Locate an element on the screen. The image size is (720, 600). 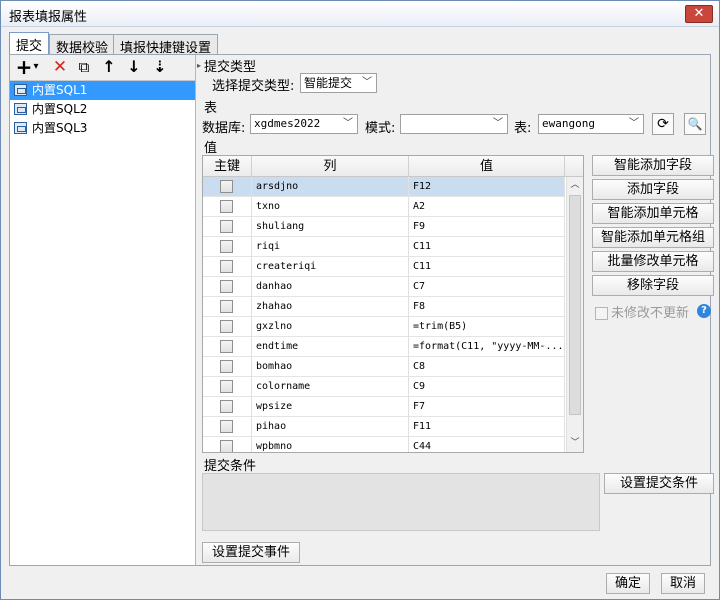
column-name-cell: colorname is located at coordinates (330, 387).